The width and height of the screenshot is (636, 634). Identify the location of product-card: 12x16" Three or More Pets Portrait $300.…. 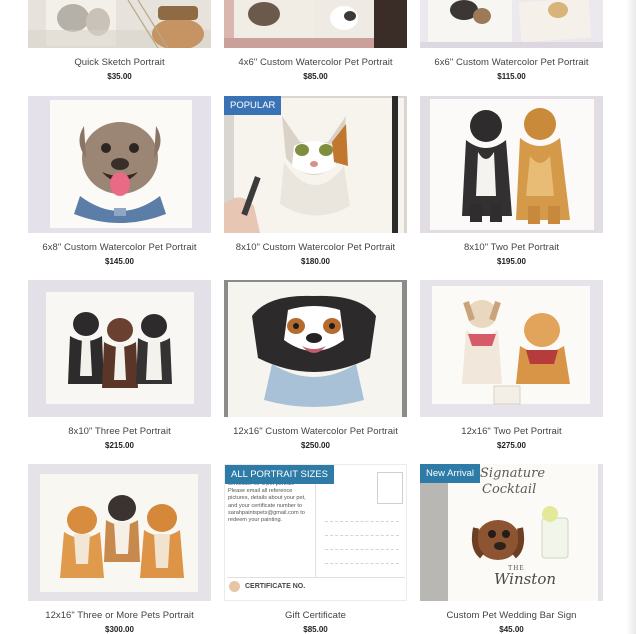
(119, 549).